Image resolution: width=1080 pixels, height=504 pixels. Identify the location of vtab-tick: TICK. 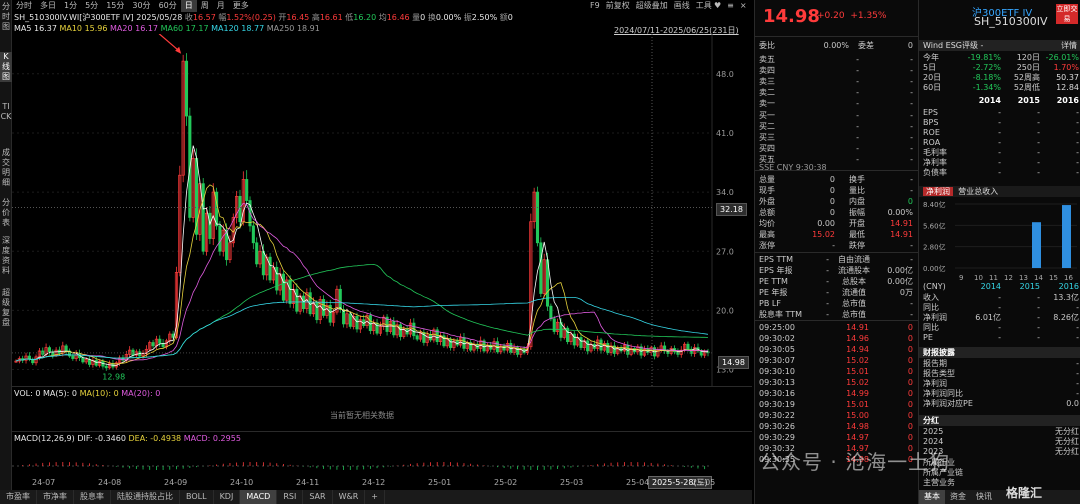
(6, 112).